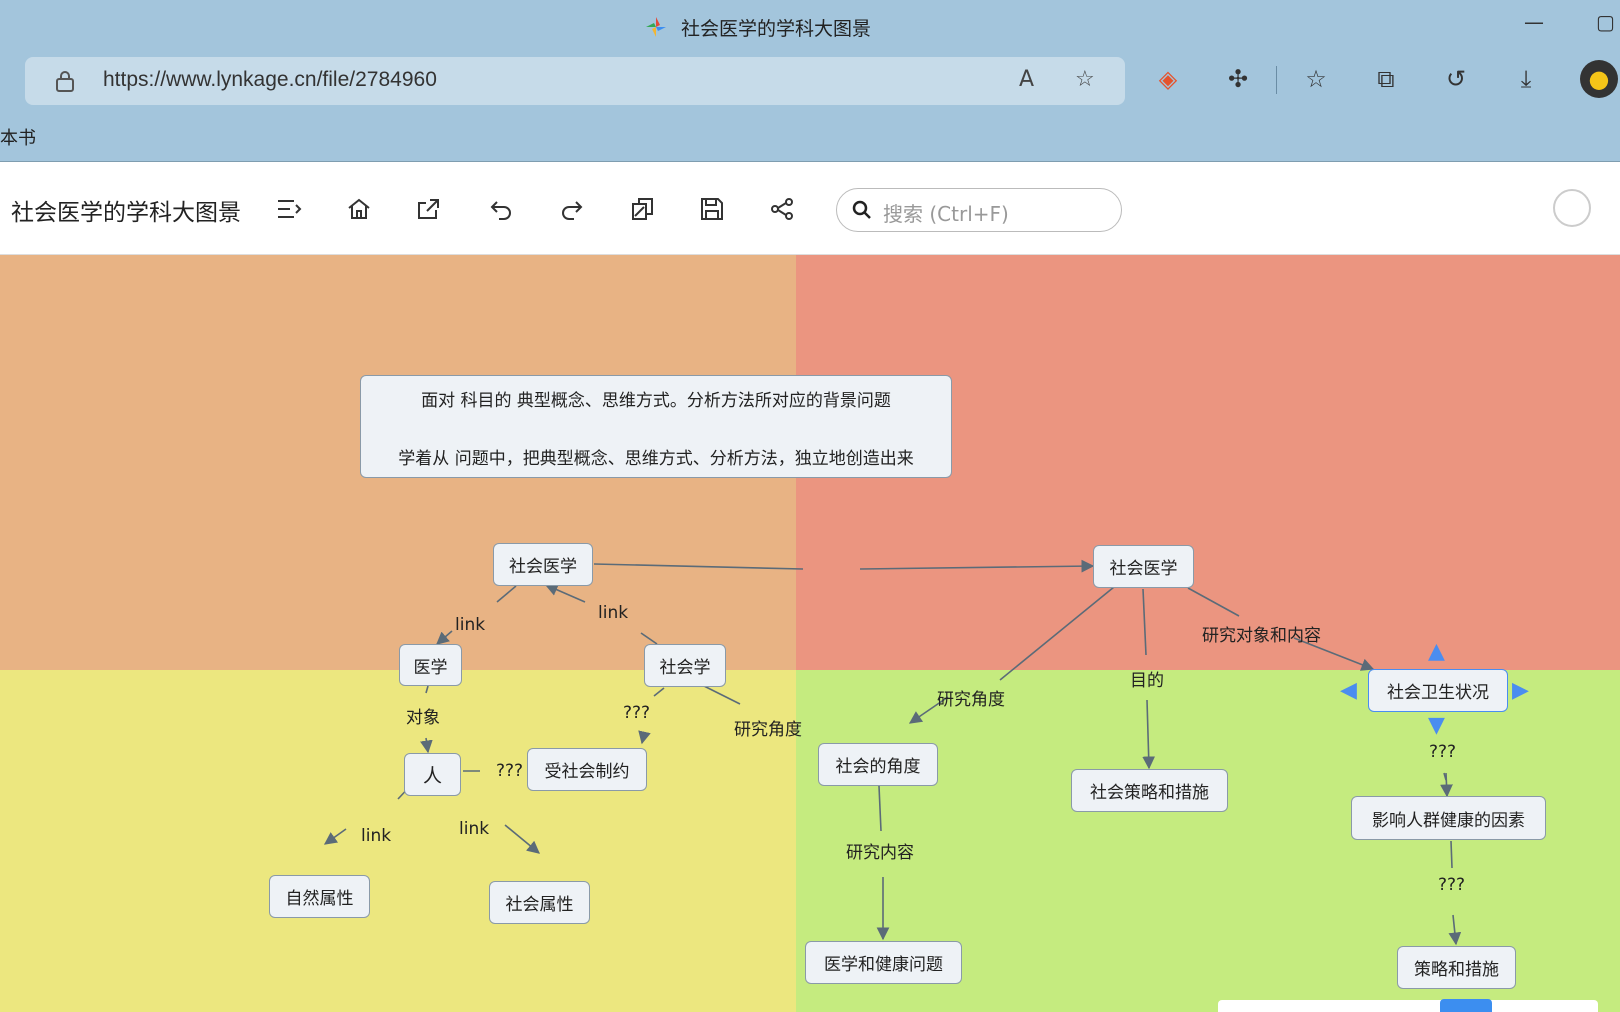 This screenshot has height=1012, width=1620. Describe the element at coordinates (685, 665) in the screenshot. I see `node-sociology: 社会学` at that location.